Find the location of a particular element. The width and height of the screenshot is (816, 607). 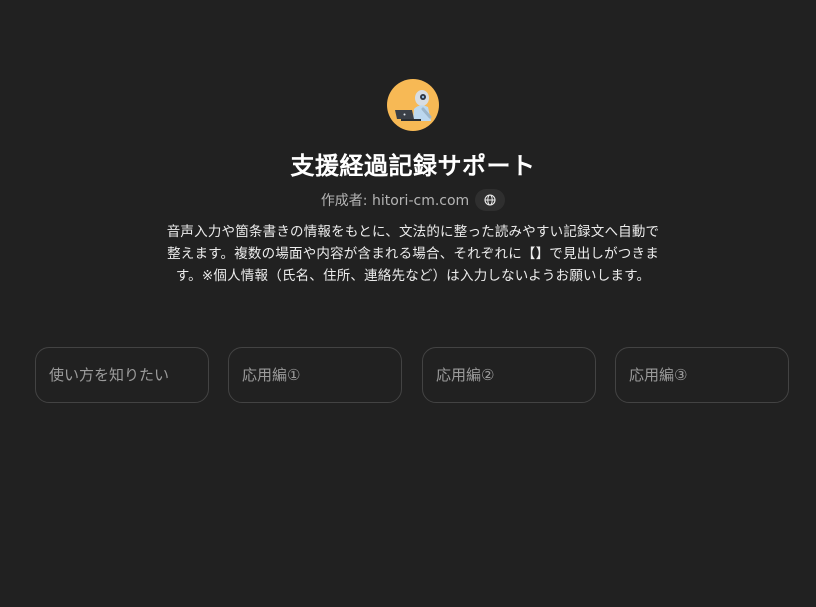

starter-button-how-to-use: 使い方を知りたい is located at coordinates (122, 375).